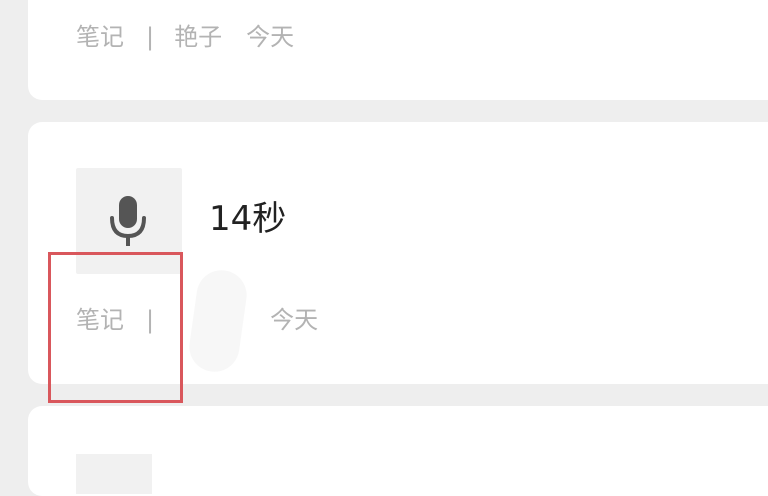 This screenshot has width=768, height=496. Describe the element at coordinates (114, 474) in the screenshot. I see `note-thumbnail` at that location.